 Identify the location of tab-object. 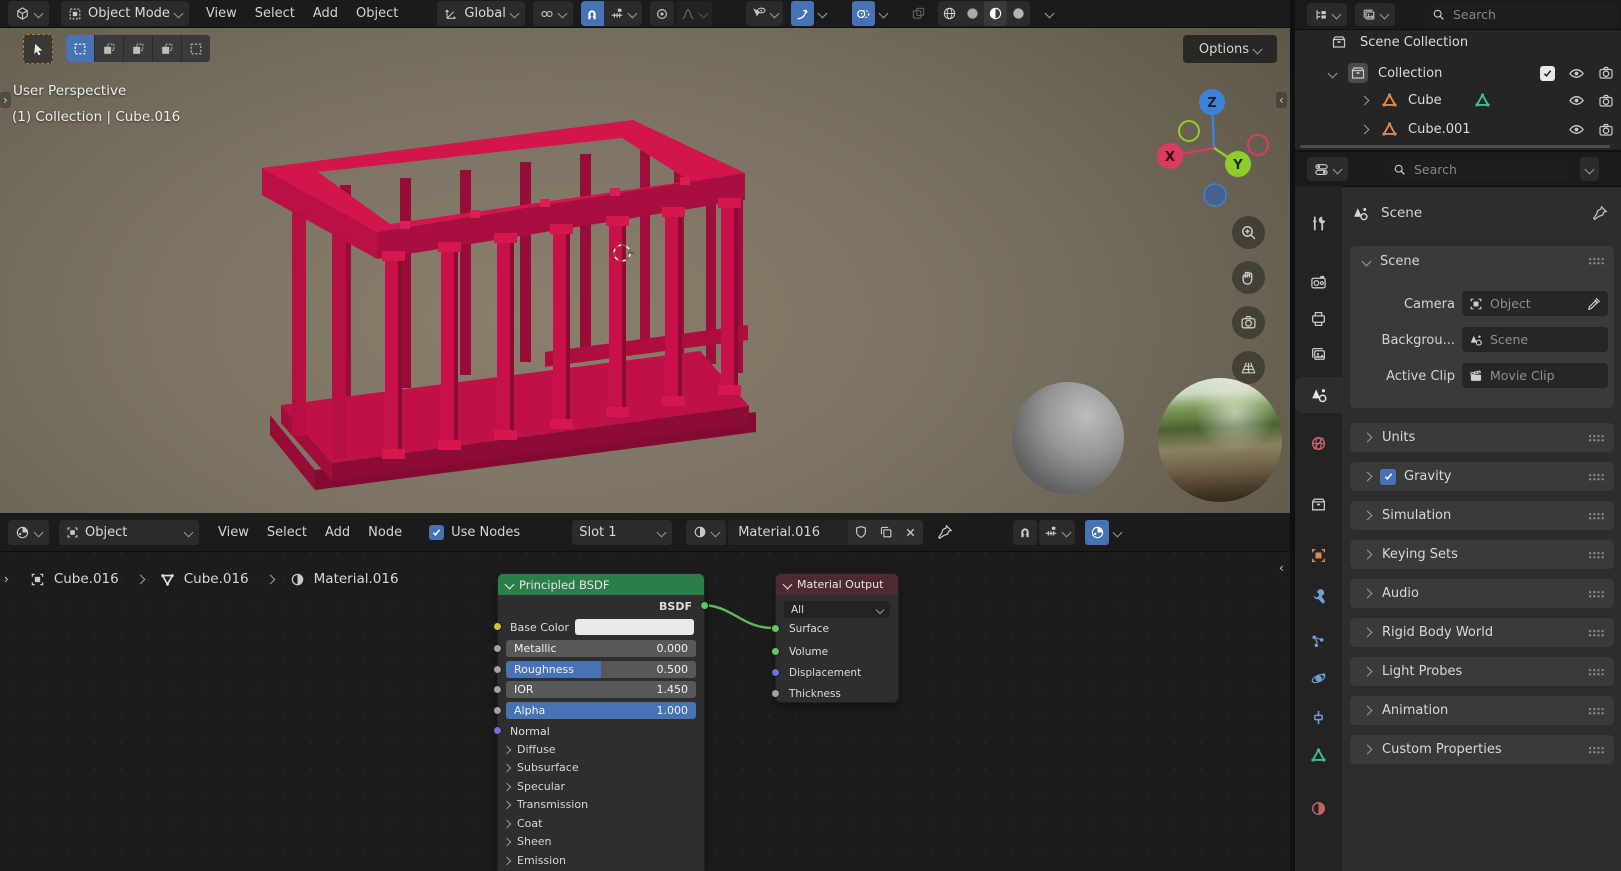
(1318, 555).